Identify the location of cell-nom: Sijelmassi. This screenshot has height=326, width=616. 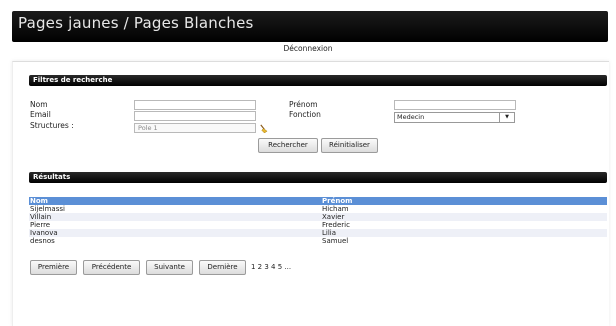
(47, 209).